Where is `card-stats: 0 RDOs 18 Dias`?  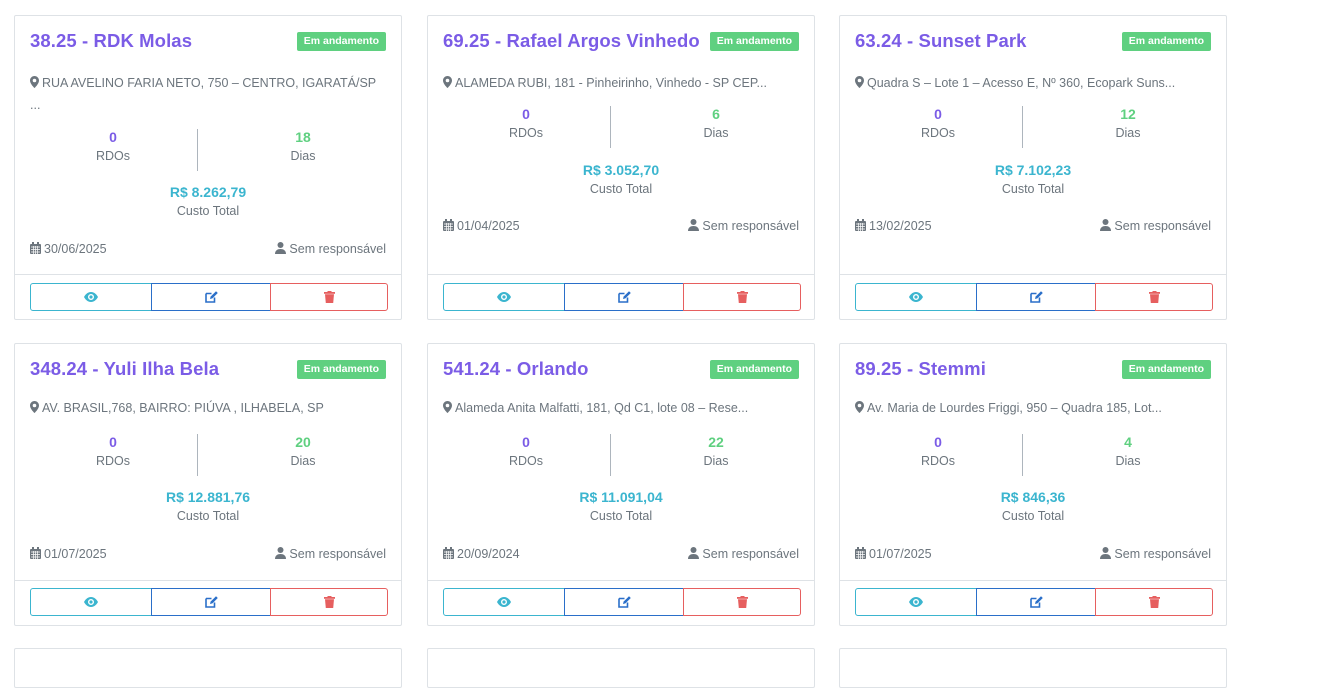
card-stats: 0 RDOs 18 Dias is located at coordinates (208, 150).